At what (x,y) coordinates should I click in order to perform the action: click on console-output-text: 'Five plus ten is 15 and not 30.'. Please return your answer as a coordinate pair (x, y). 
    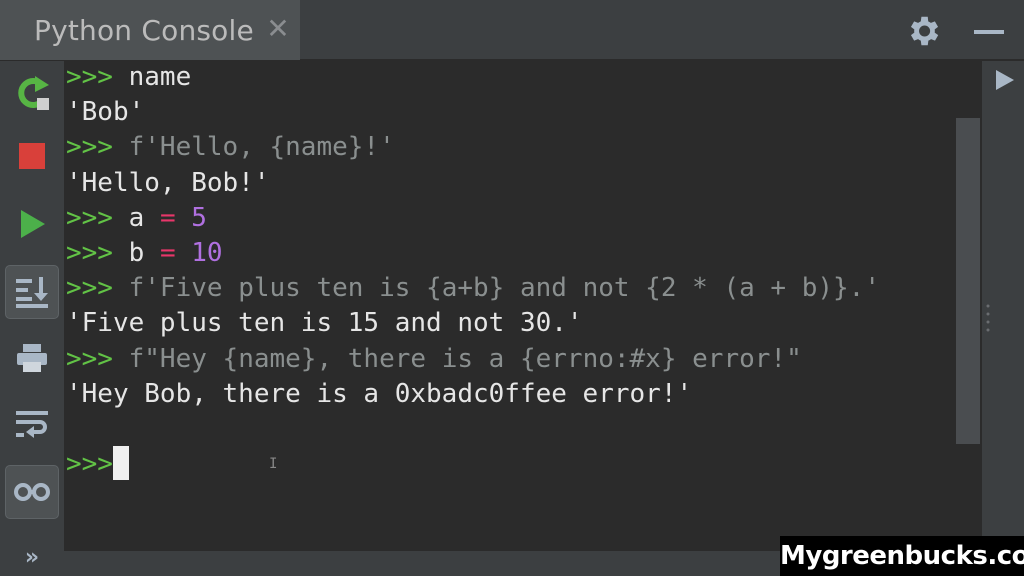
    Looking at the image, I should click on (324, 323).